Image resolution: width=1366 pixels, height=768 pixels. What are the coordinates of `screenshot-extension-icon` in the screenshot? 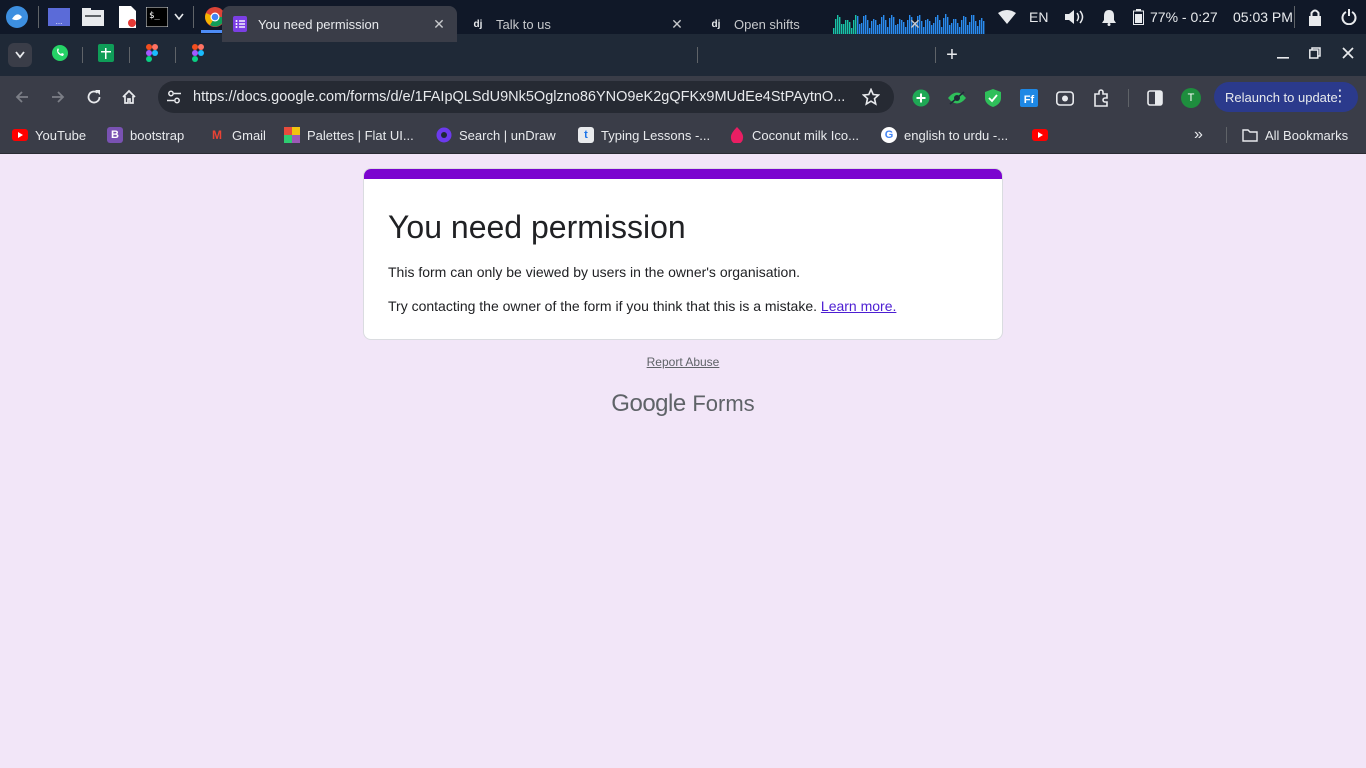 It's located at (1065, 98).